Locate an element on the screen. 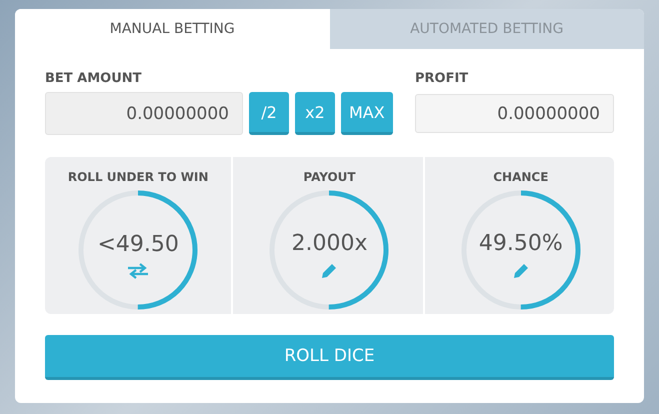 Image resolution: width=659 pixels, height=414 pixels. stat-value: 2.000x is located at coordinates (329, 243).